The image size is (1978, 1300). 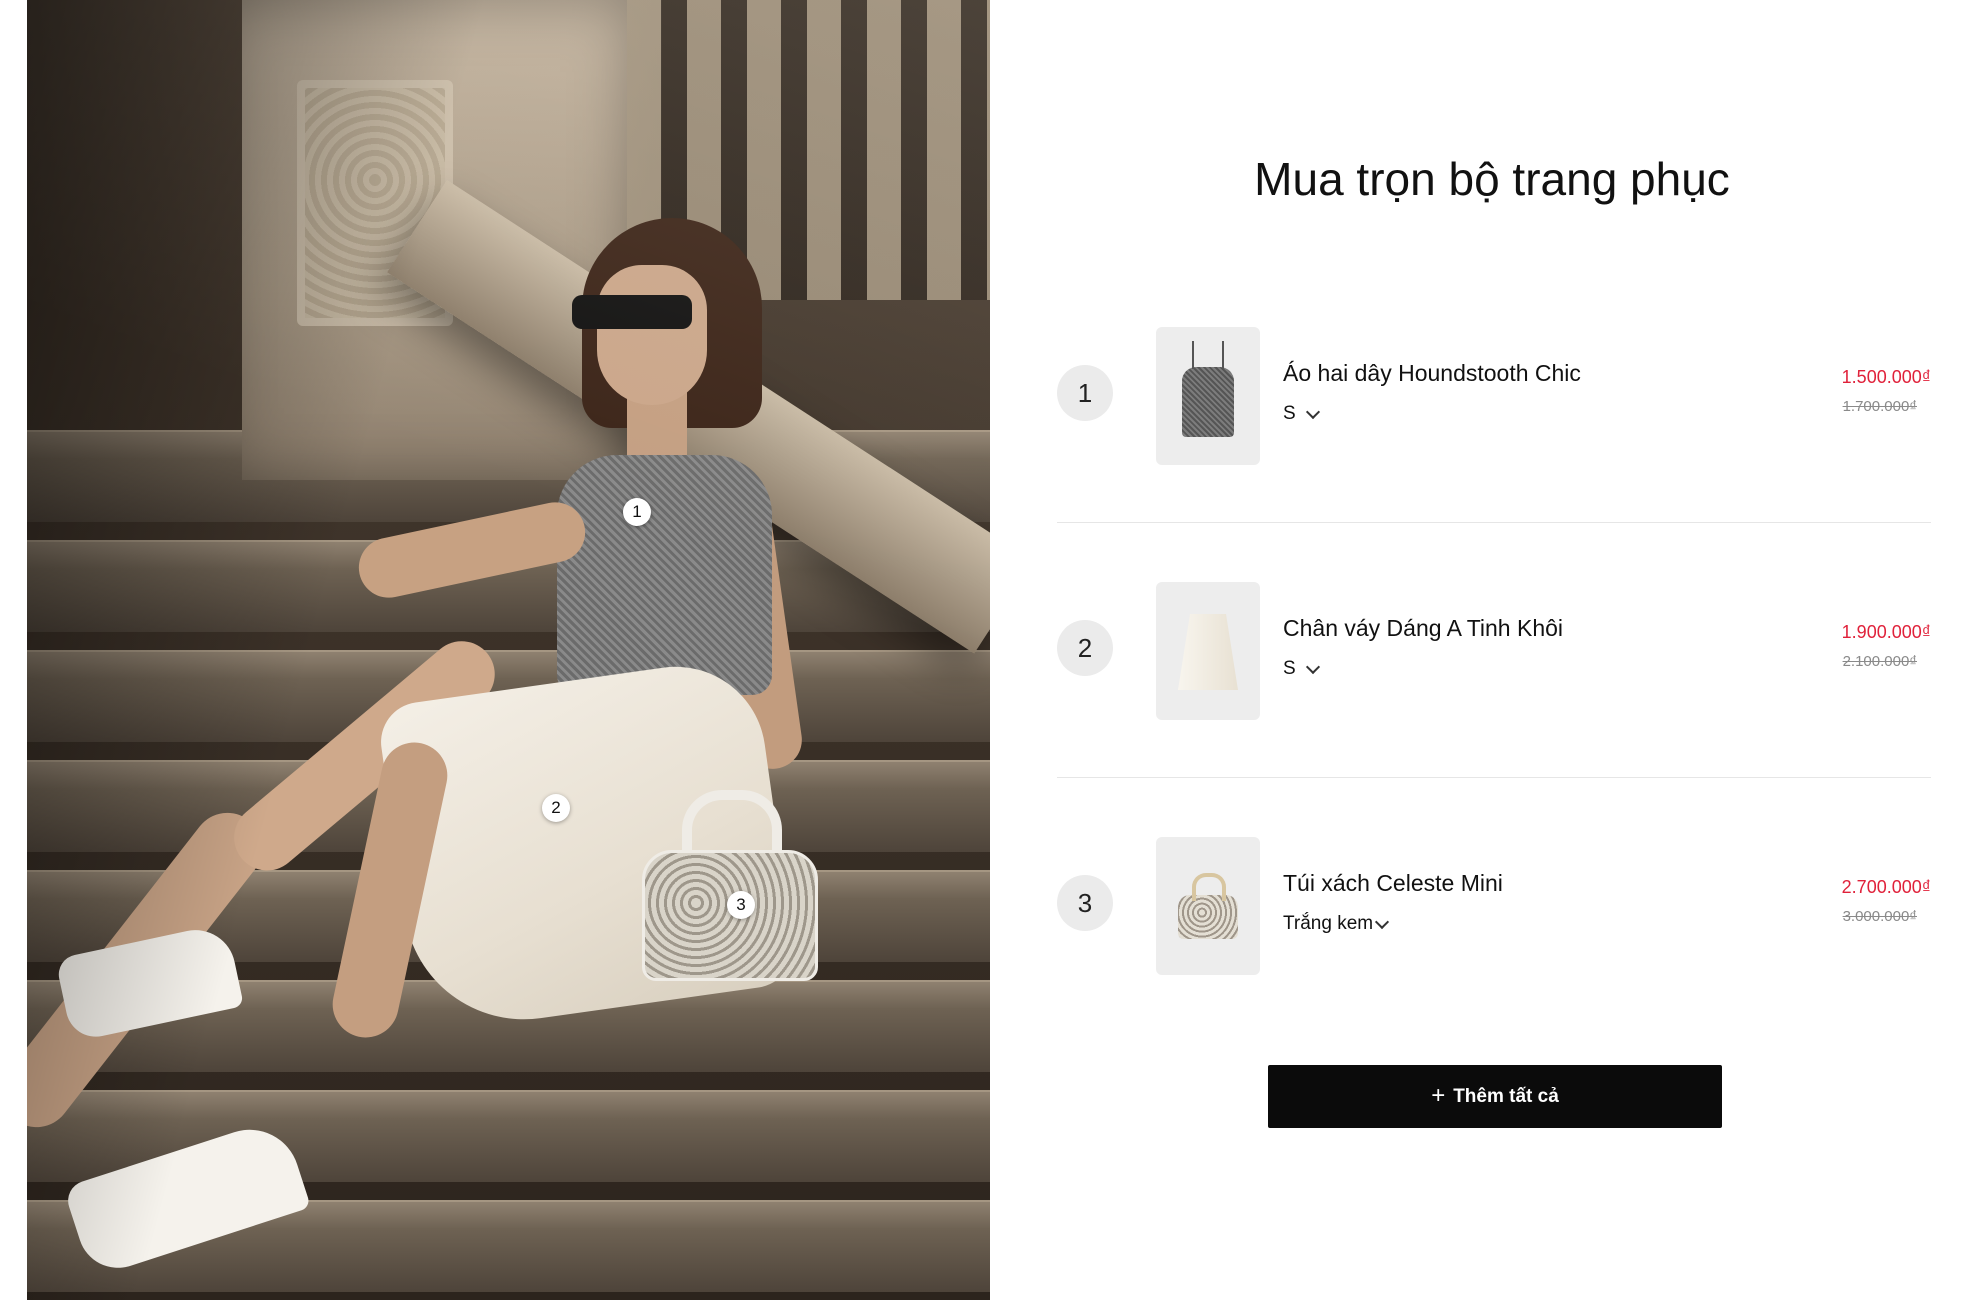 I want to click on product-name: Áo hai dây Houndstooth Chic, so click(x=1432, y=373).